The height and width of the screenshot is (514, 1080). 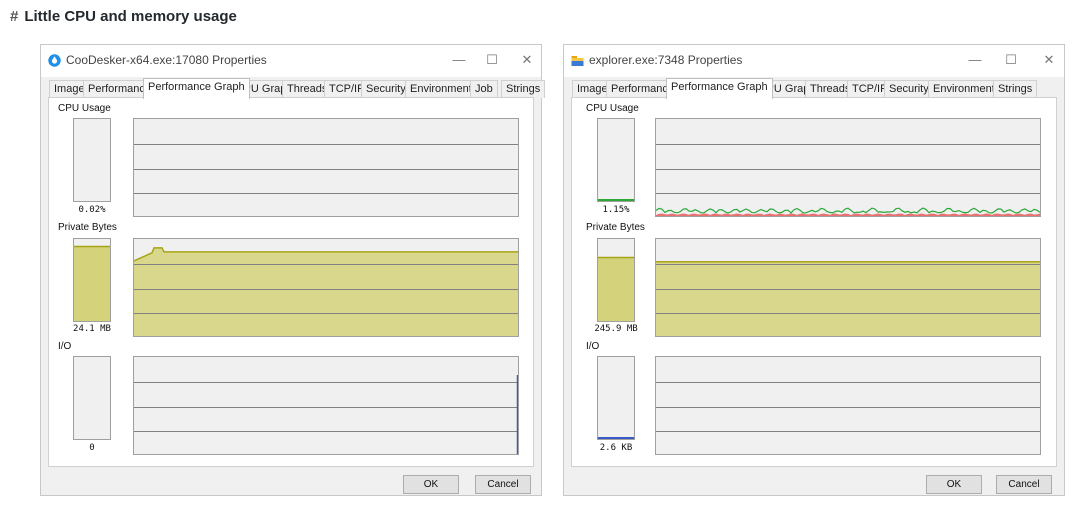 I want to click on io-gauge-fill, so click(x=616, y=438).